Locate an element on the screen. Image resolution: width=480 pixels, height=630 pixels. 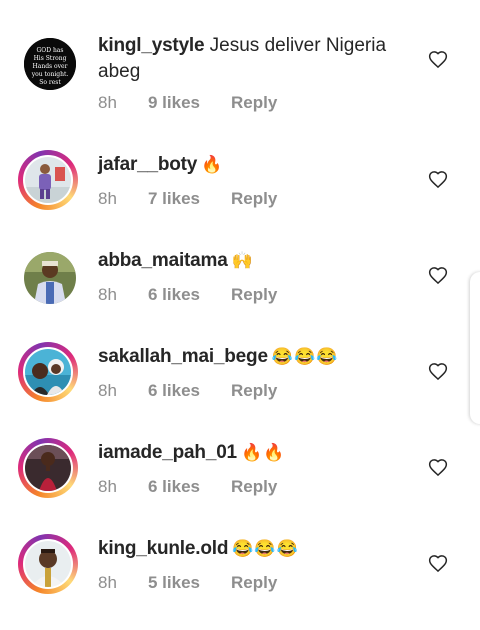
comment-text: kingl_ystyle Jesus deliver Nigeria abeg is located at coordinates (257, 59).